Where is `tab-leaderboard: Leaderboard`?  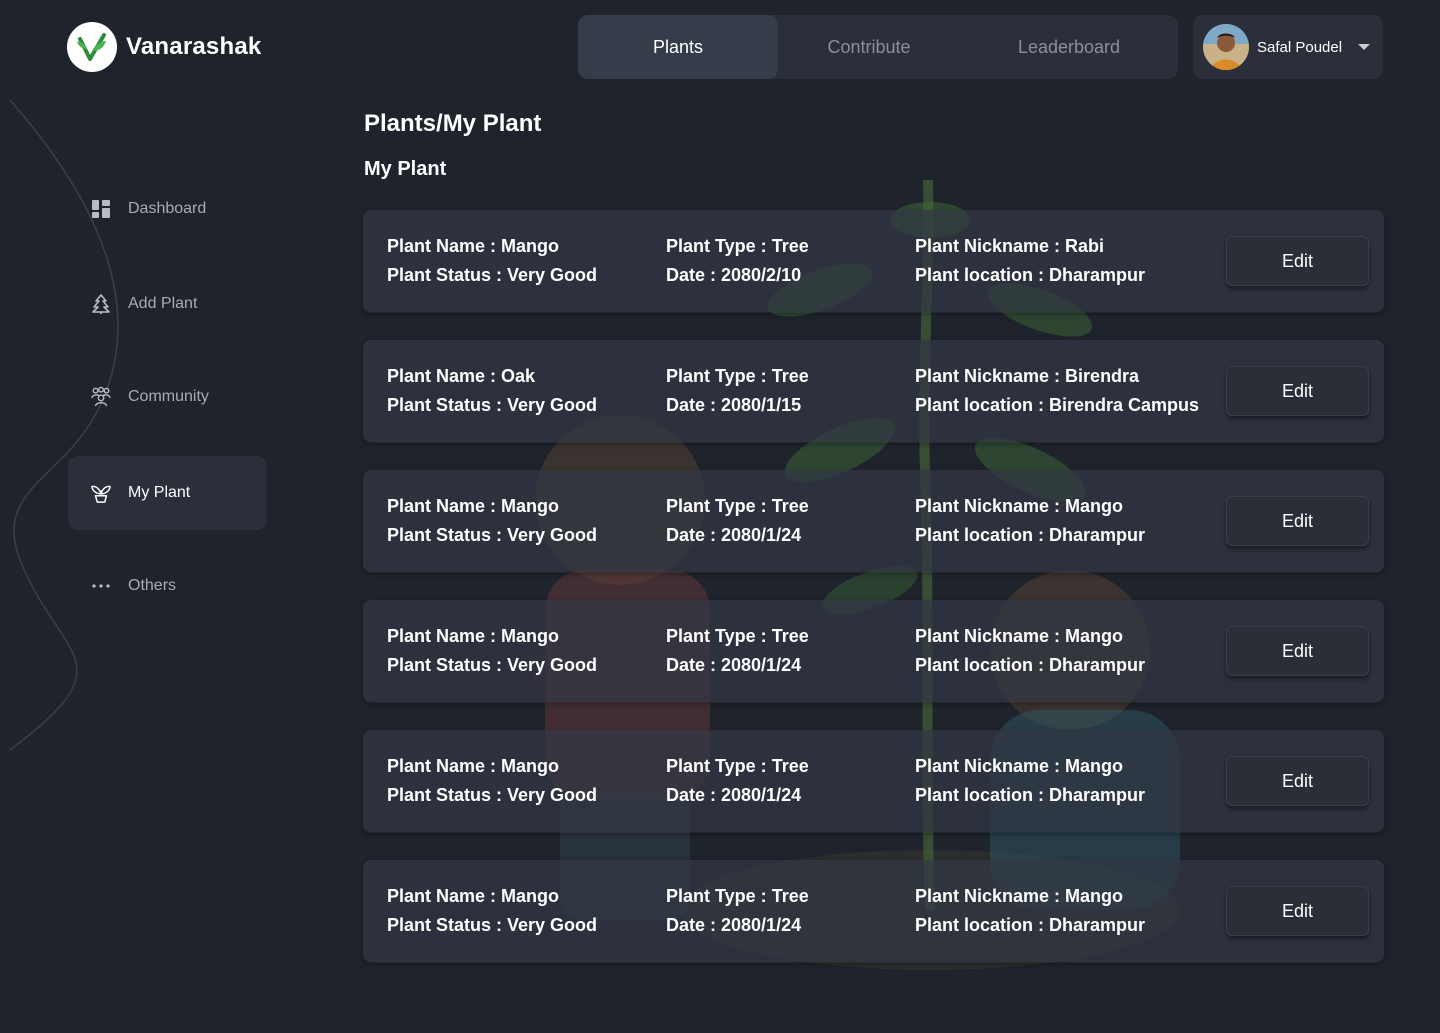
tab-leaderboard: Leaderboard is located at coordinates (1069, 47).